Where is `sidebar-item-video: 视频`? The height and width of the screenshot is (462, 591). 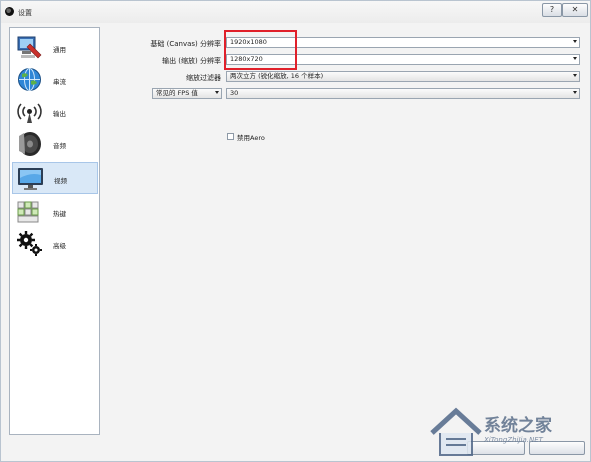 sidebar-item-video: 视频 is located at coordinates (55, 178).